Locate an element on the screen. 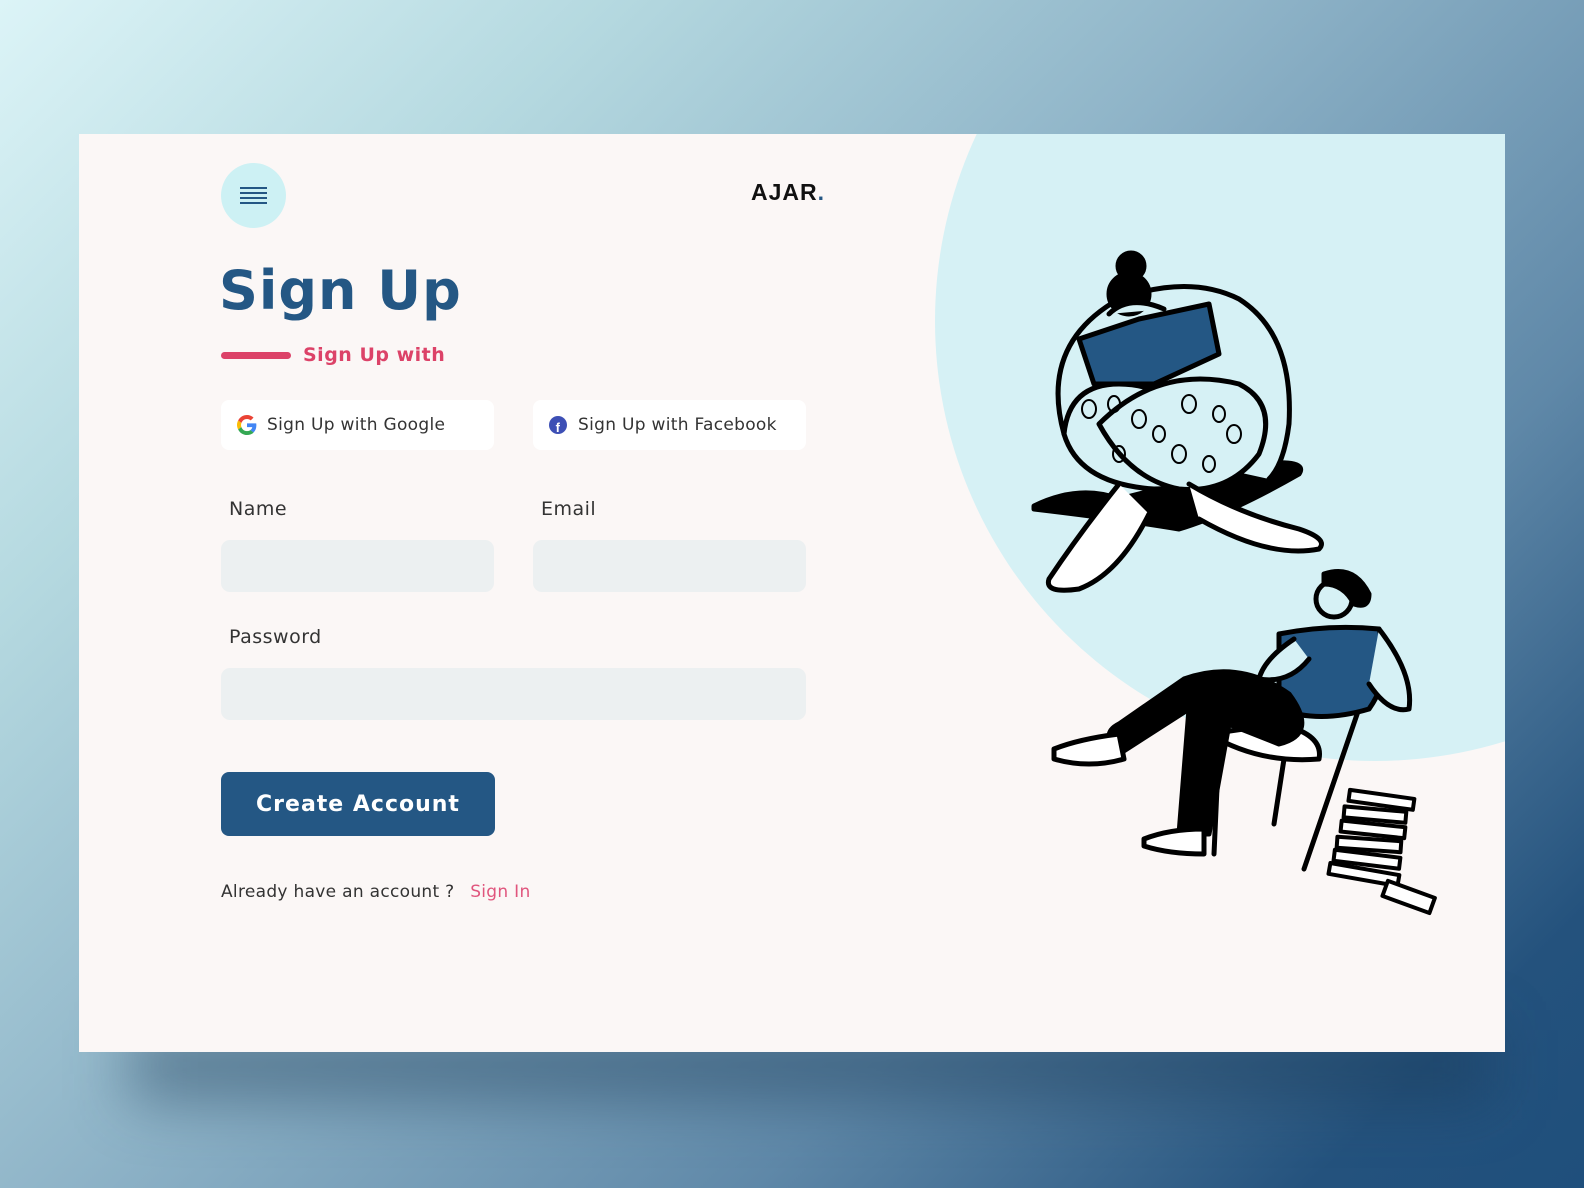 The height and width of the screenshot is (1188, 1584). signin-link: Sign In is located at coordinates (500, 892).